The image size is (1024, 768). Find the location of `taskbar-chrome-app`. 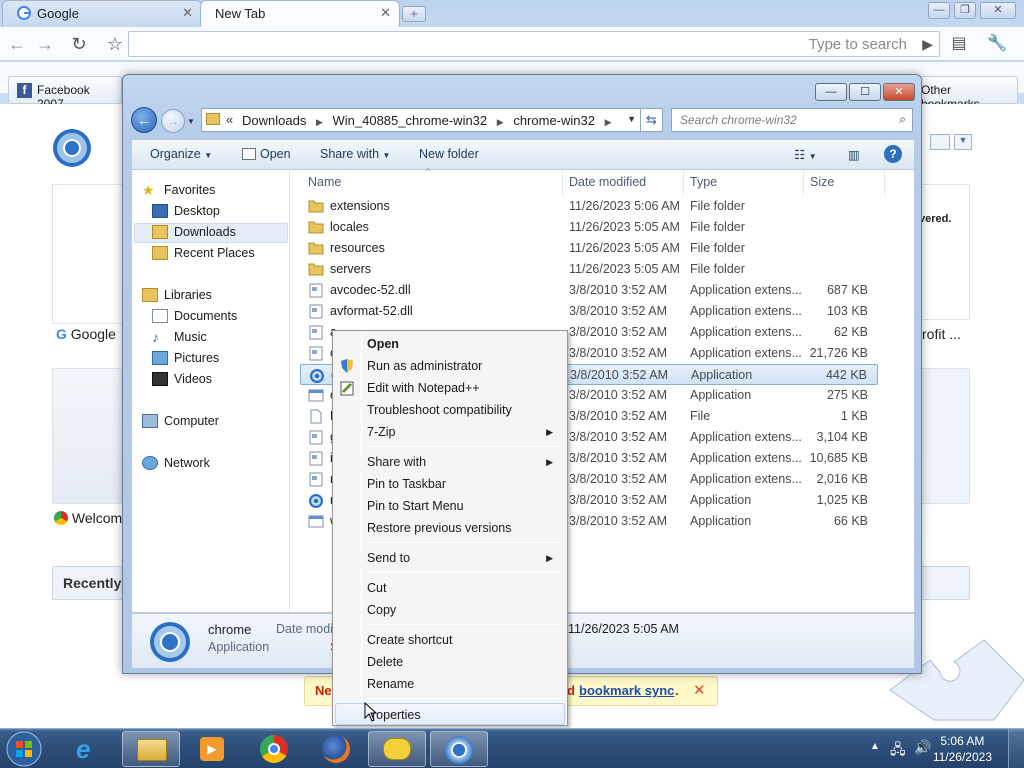

taskbar-chrome-app is located at coordinates (459, 749).